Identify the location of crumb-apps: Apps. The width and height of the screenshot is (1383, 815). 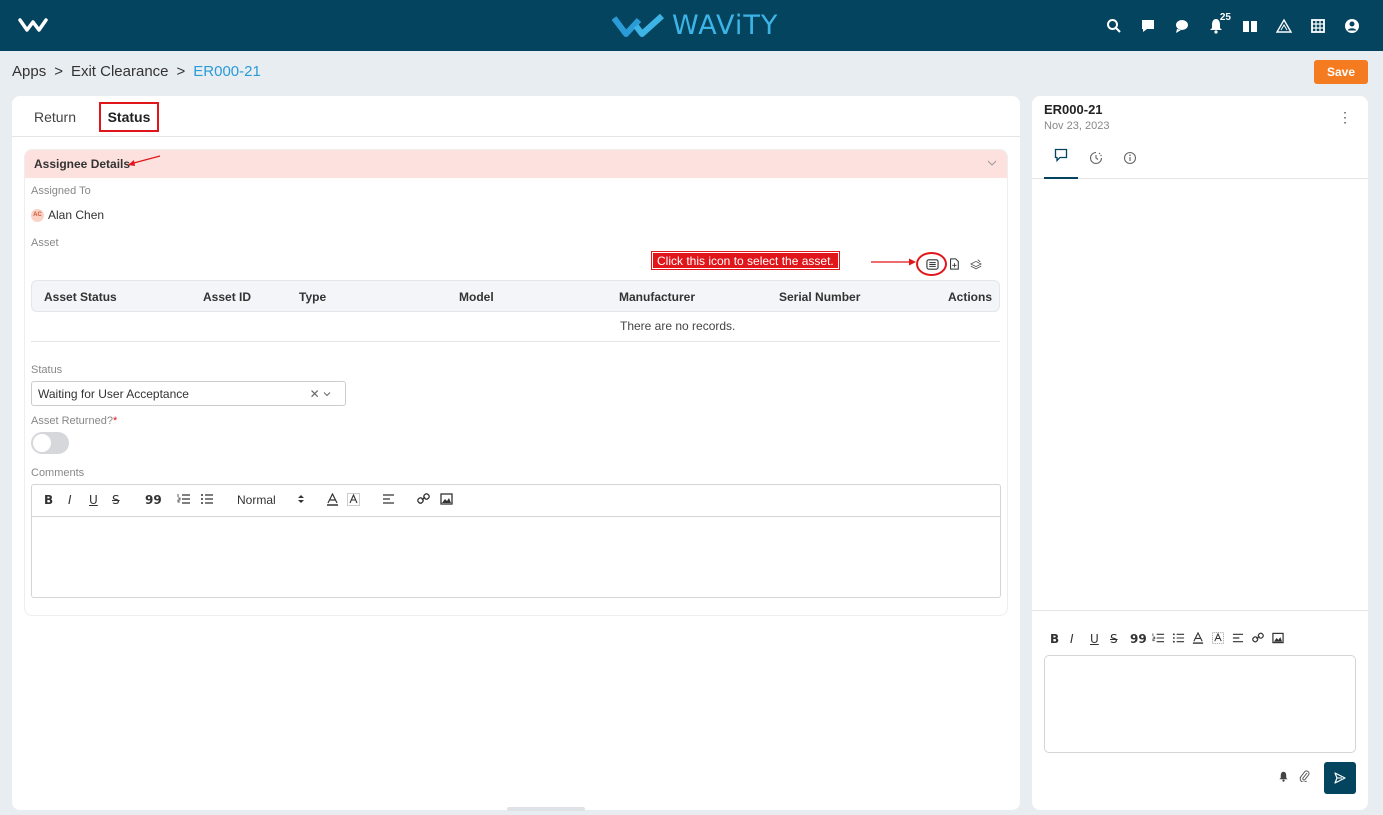
(29, 71).